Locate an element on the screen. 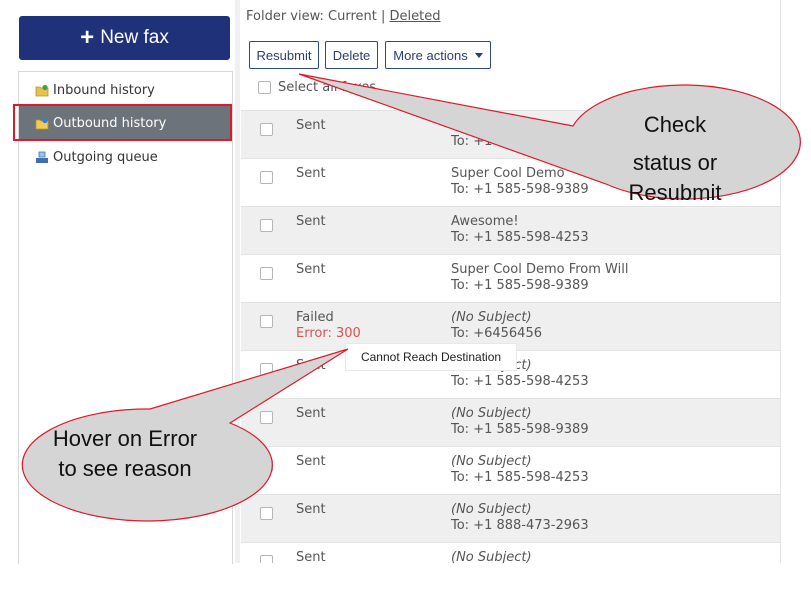 The image size is (811, 590). callout-line: status or is located at coordinates (675, 162).